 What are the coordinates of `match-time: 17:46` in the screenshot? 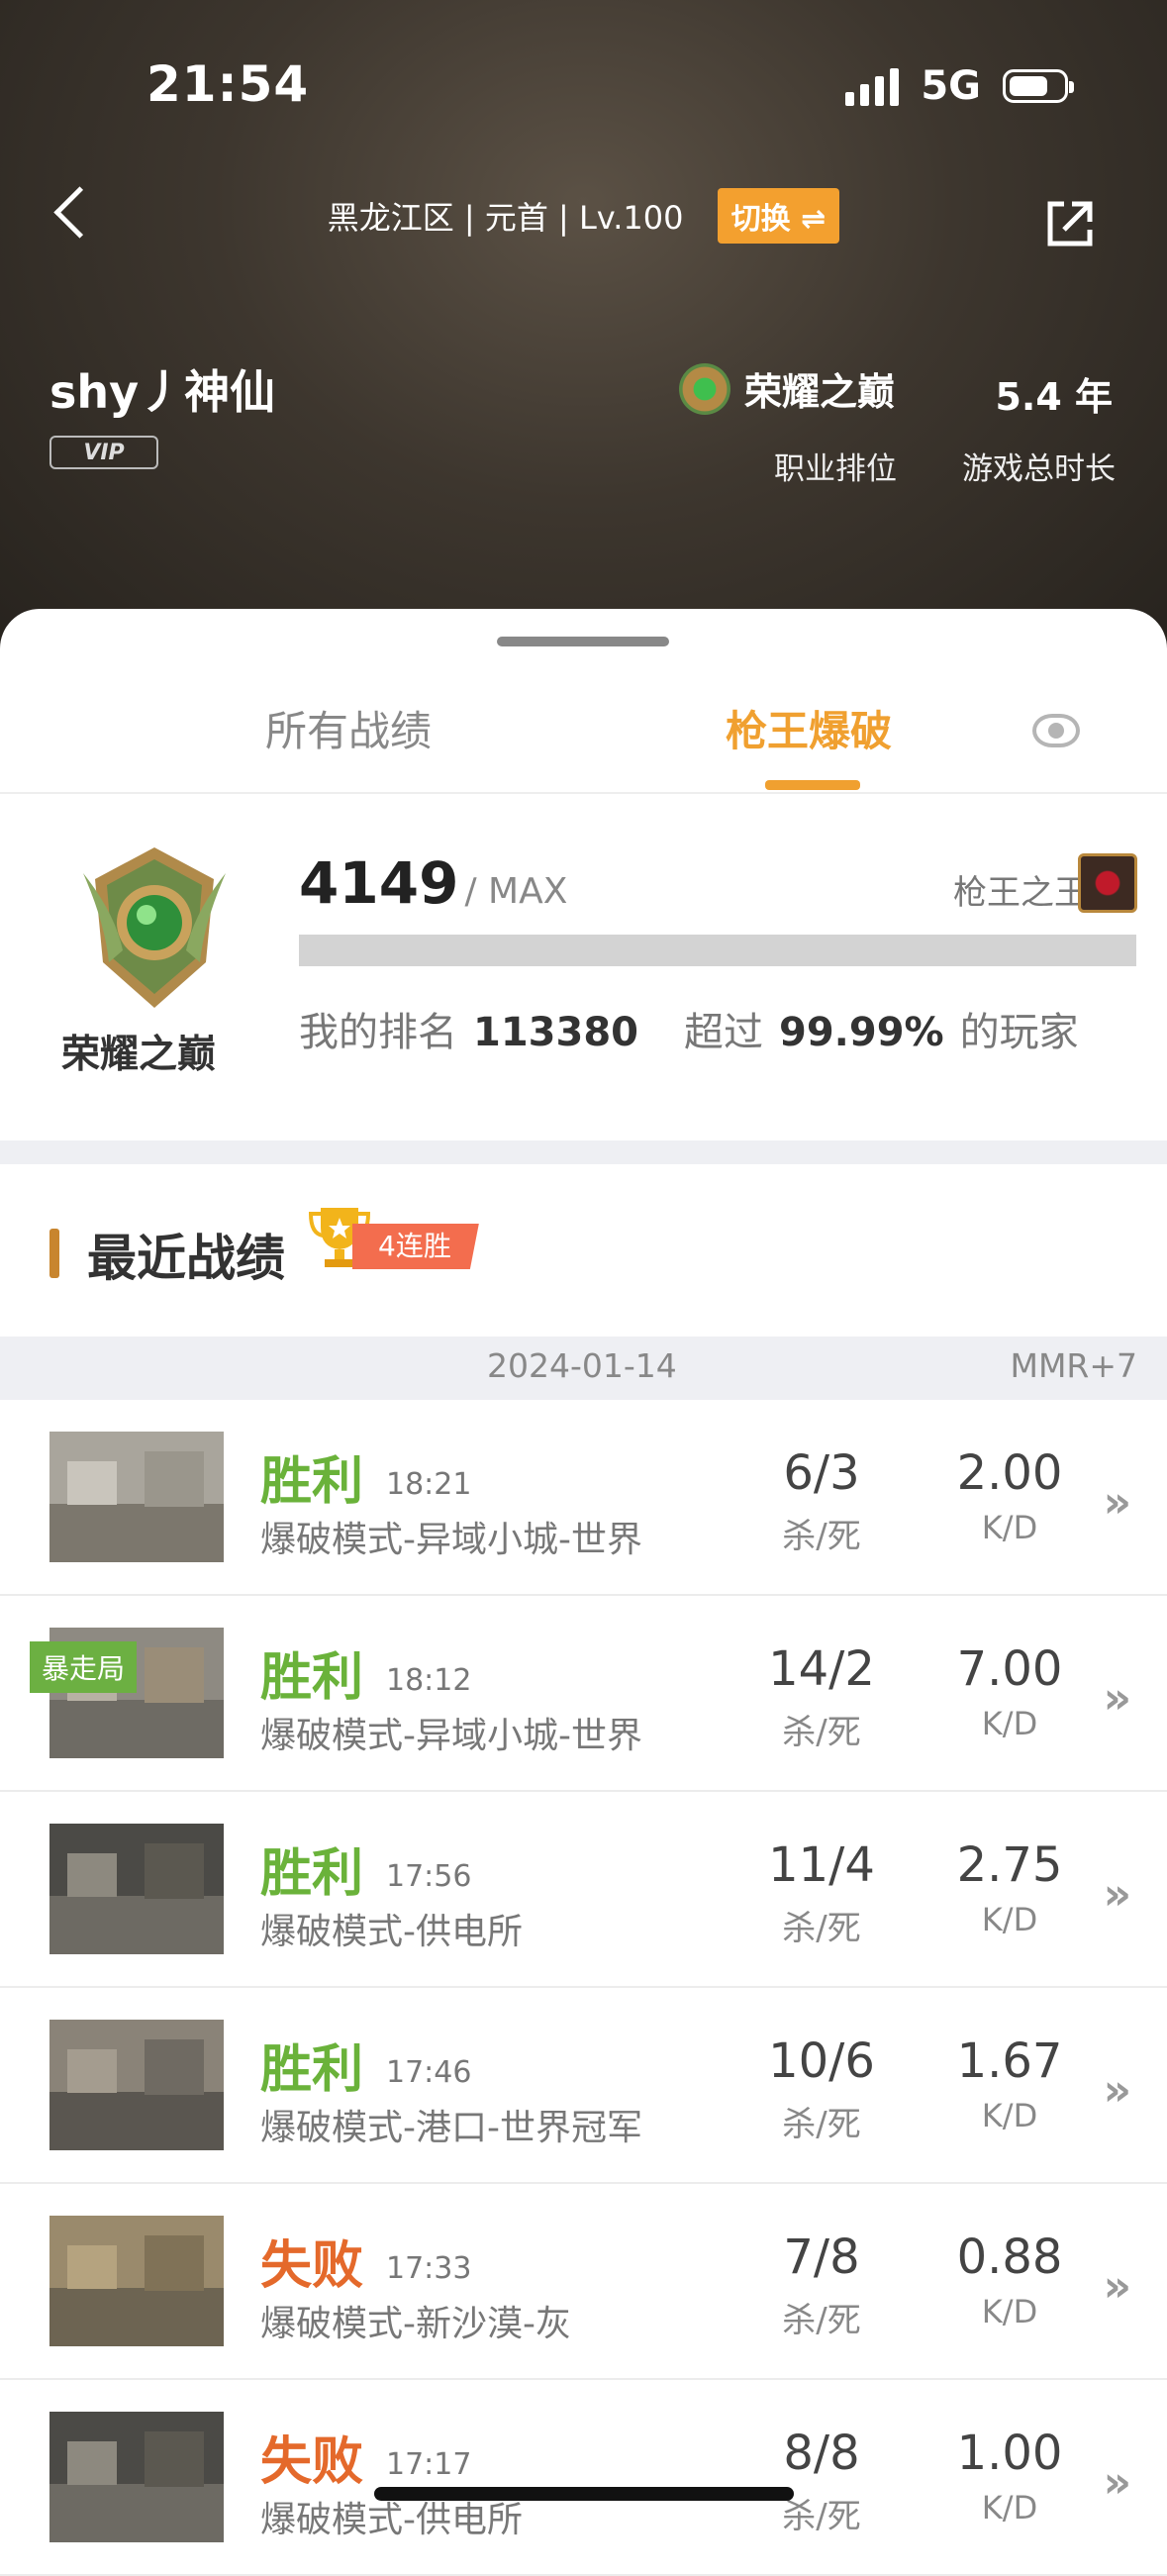 It's located at (429, 2072).